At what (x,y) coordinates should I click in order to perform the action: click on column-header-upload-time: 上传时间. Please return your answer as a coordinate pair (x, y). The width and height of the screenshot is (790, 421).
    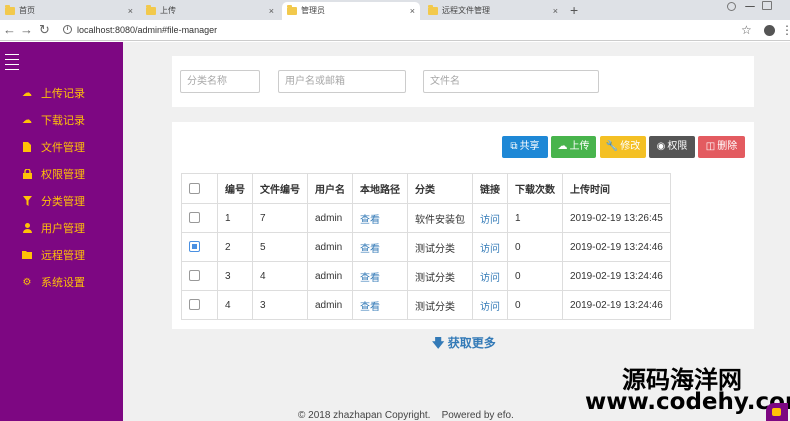
    Looking at the image, I should click on (616, 188).